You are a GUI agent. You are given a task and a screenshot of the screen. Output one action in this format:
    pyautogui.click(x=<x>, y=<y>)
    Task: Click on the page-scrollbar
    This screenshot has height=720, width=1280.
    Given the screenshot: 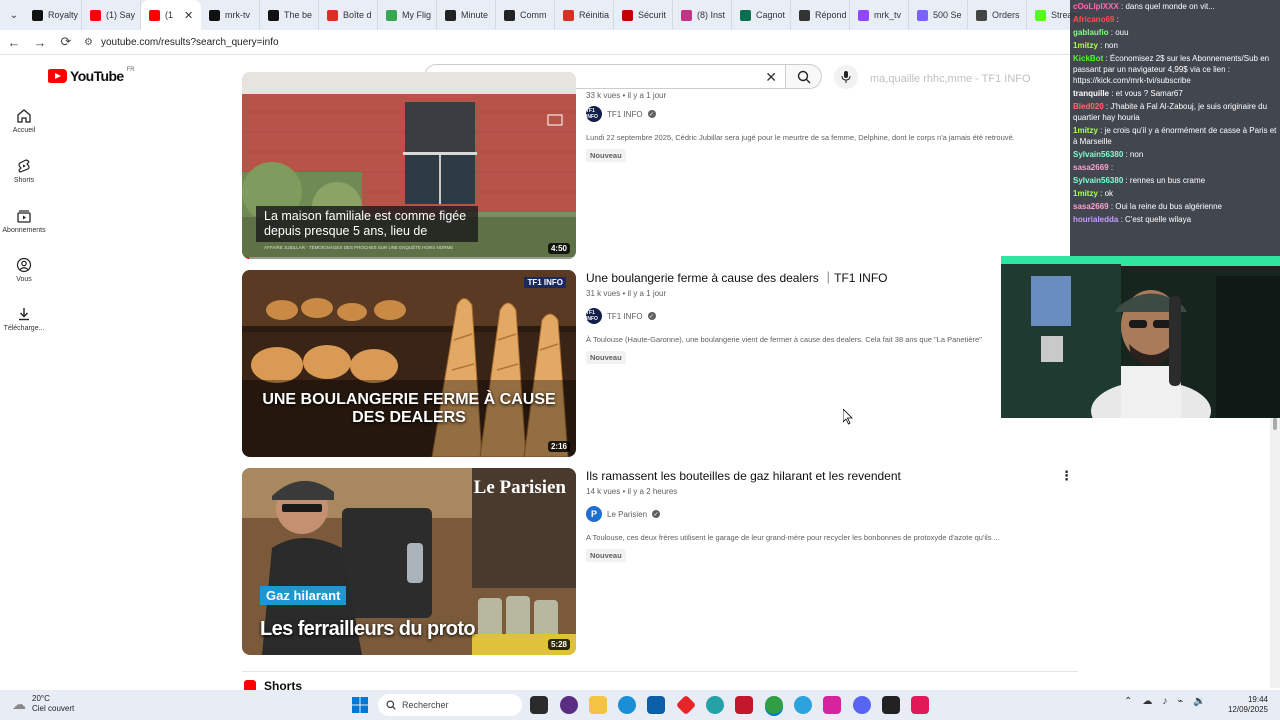 What is the action you would take?
    pyautogui.click(x=1275, y=553)
    